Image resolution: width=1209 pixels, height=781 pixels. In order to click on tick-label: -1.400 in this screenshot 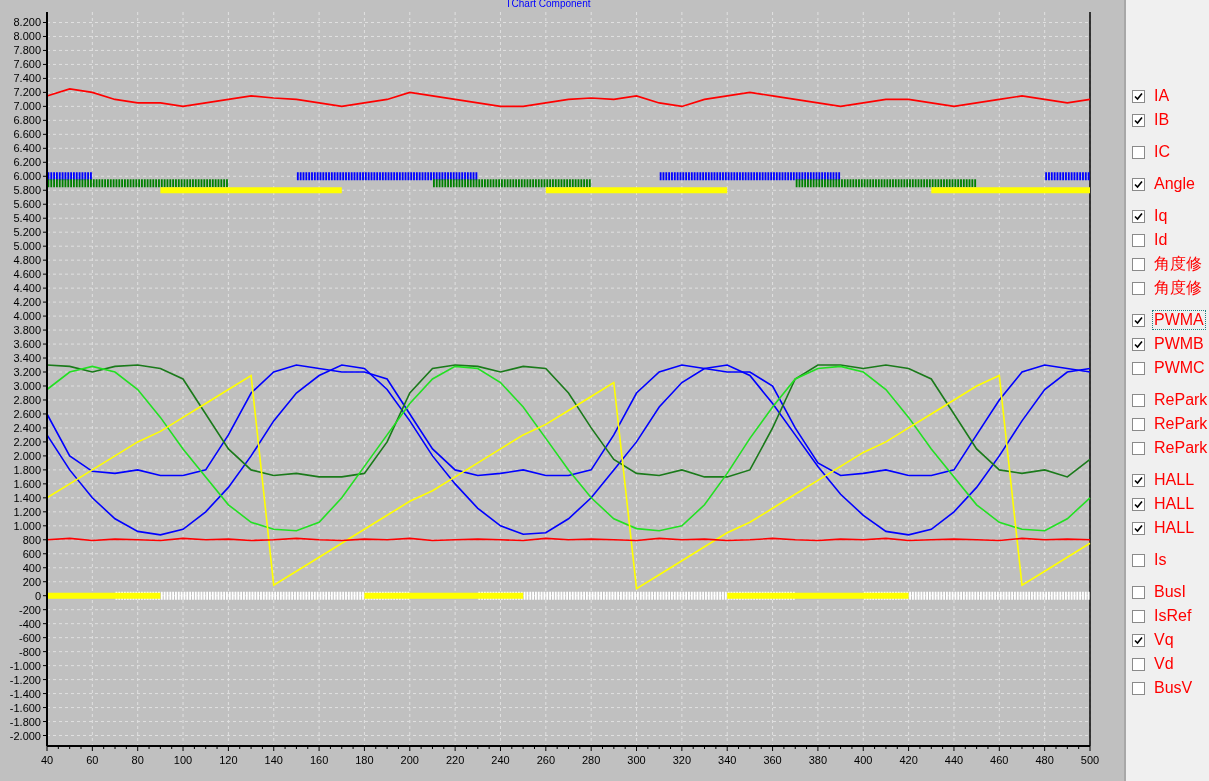, I will do `click(25, 693)`.